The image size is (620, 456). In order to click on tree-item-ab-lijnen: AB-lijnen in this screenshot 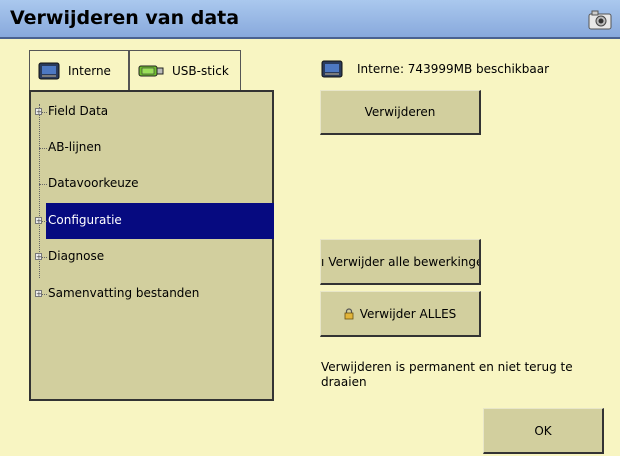, I will do `click(151, 148)`.